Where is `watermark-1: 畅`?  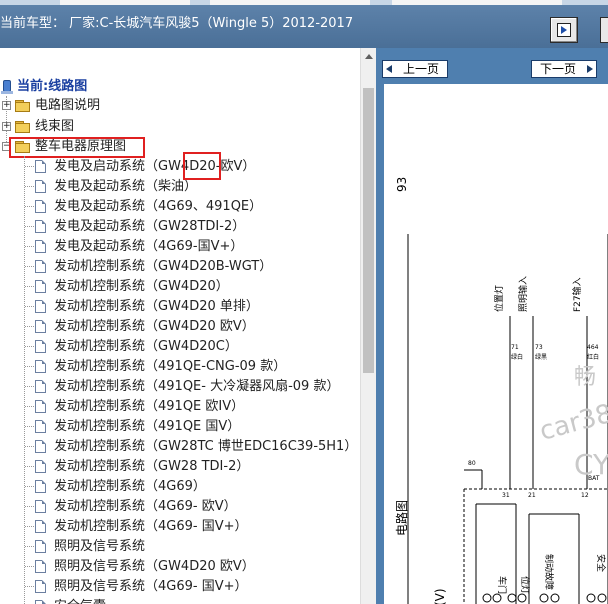
watermark-1: 畅 is located at coordinates (585, 377).